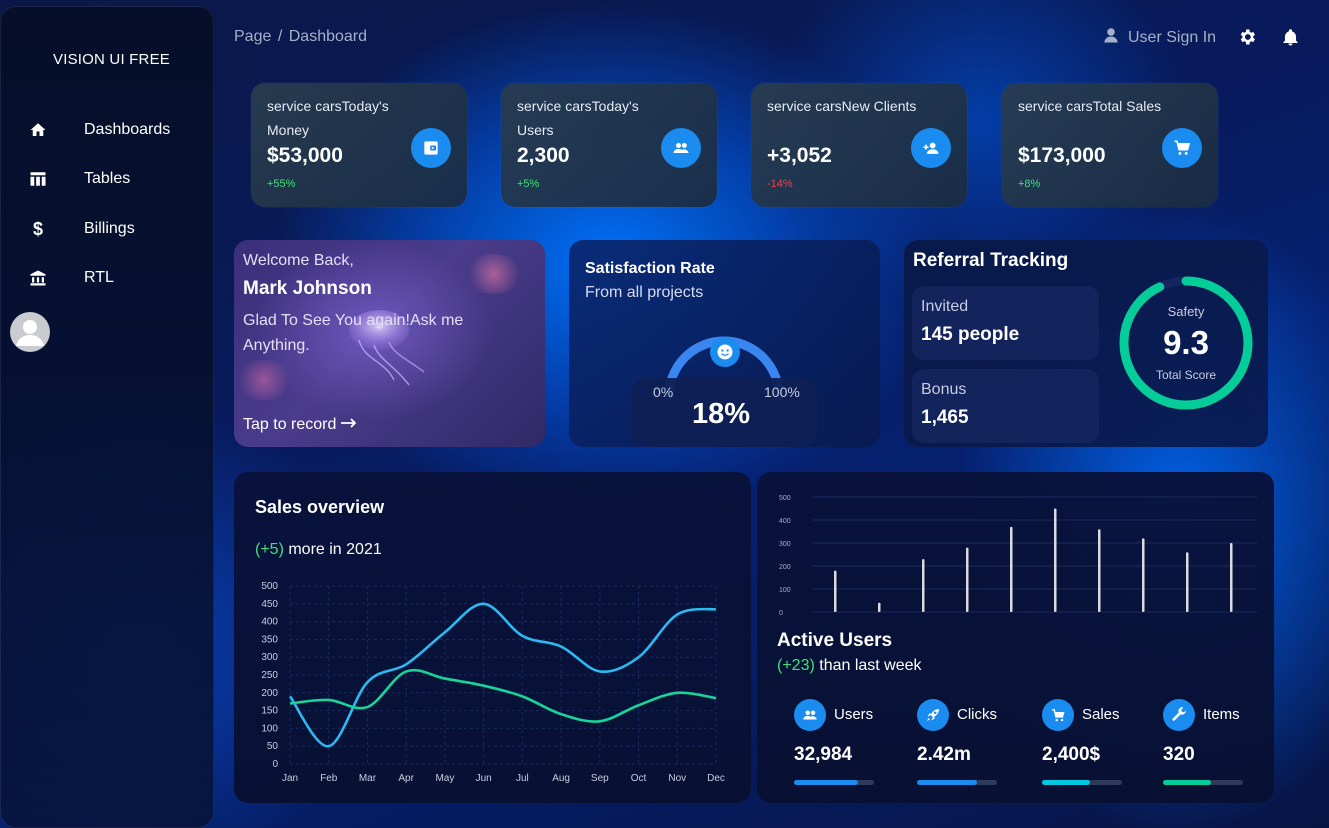 The height and width of the screenshot is (828, 1329). What do you see at coordinates (785, 544) in the screenshot?
I see `y-tick-label: 300` at bounding box center [785, 544].